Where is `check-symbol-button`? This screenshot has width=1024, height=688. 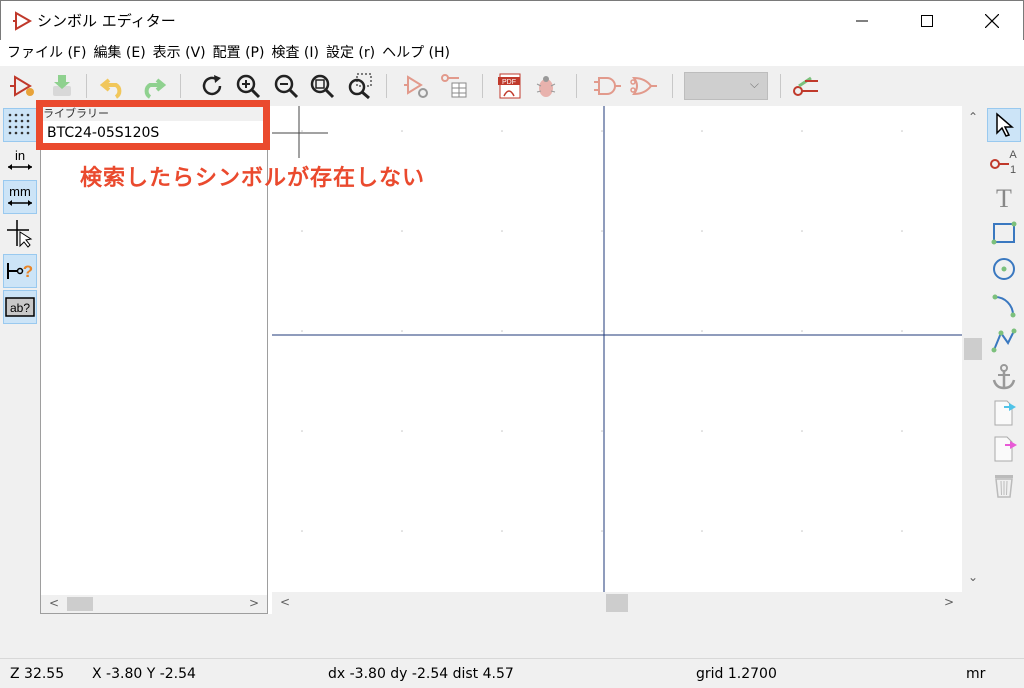 check-symbol-button is located at coordinates (546, 86).